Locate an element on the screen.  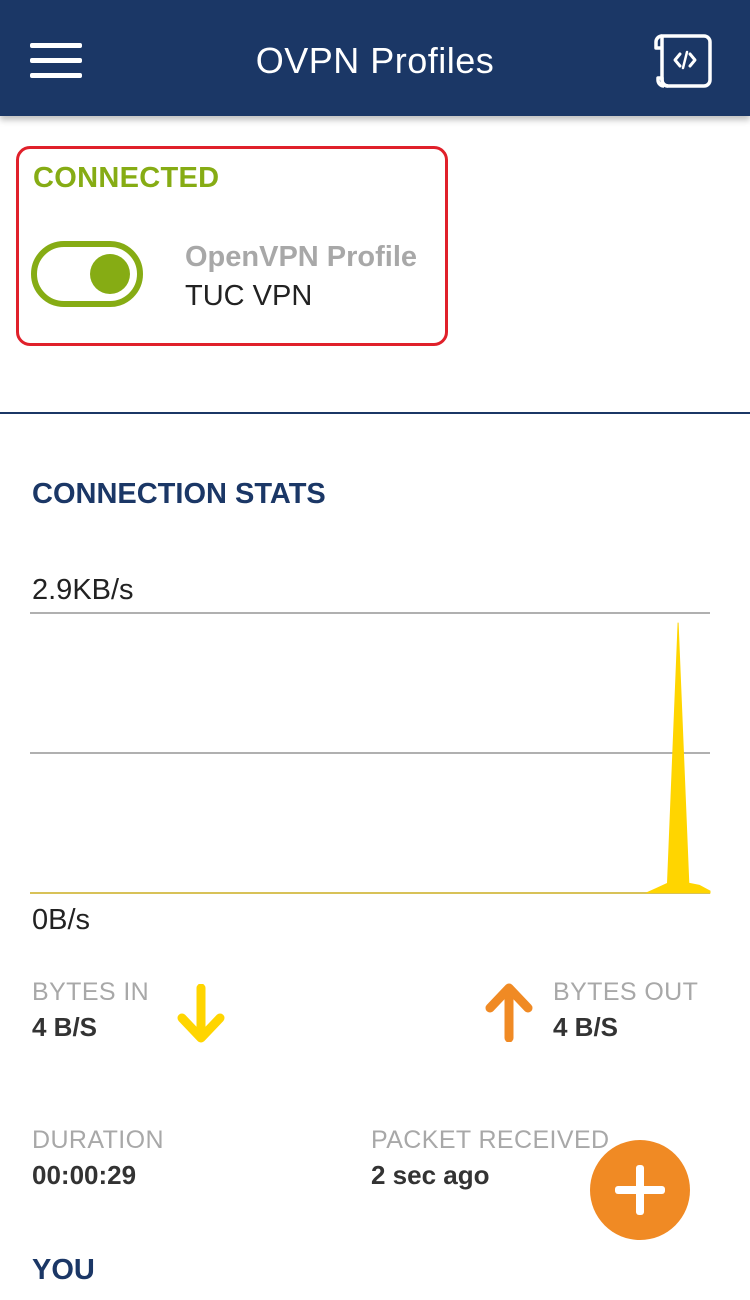
duration-value: 00:00:29 is located at coordinates (84, 1175).